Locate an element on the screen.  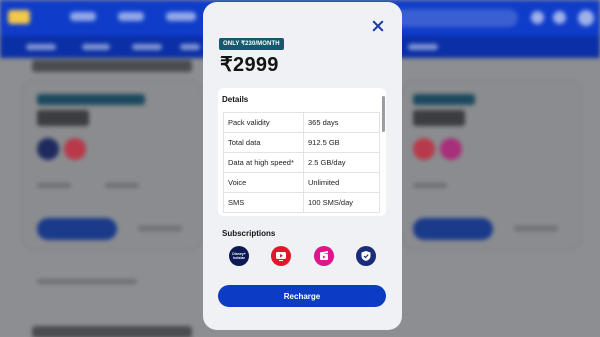
table-row: Voice Unlimited is located at coordinates (301, 182).